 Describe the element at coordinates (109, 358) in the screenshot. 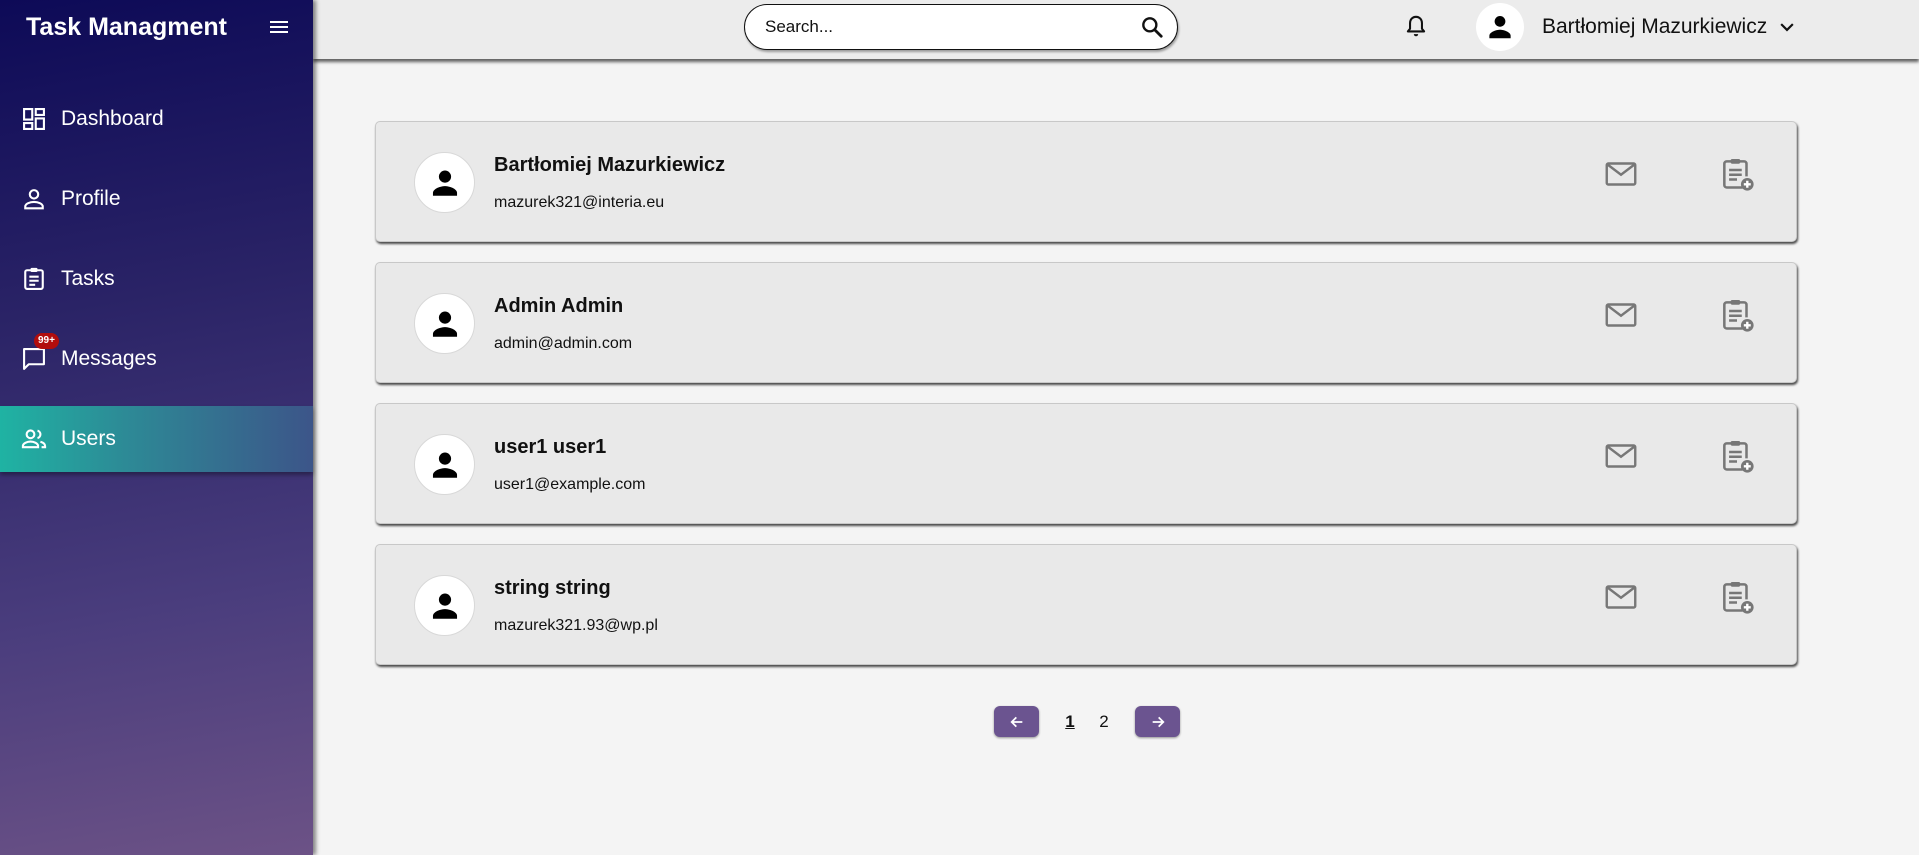

I see `sidebar-item-label: Messages` at that location.